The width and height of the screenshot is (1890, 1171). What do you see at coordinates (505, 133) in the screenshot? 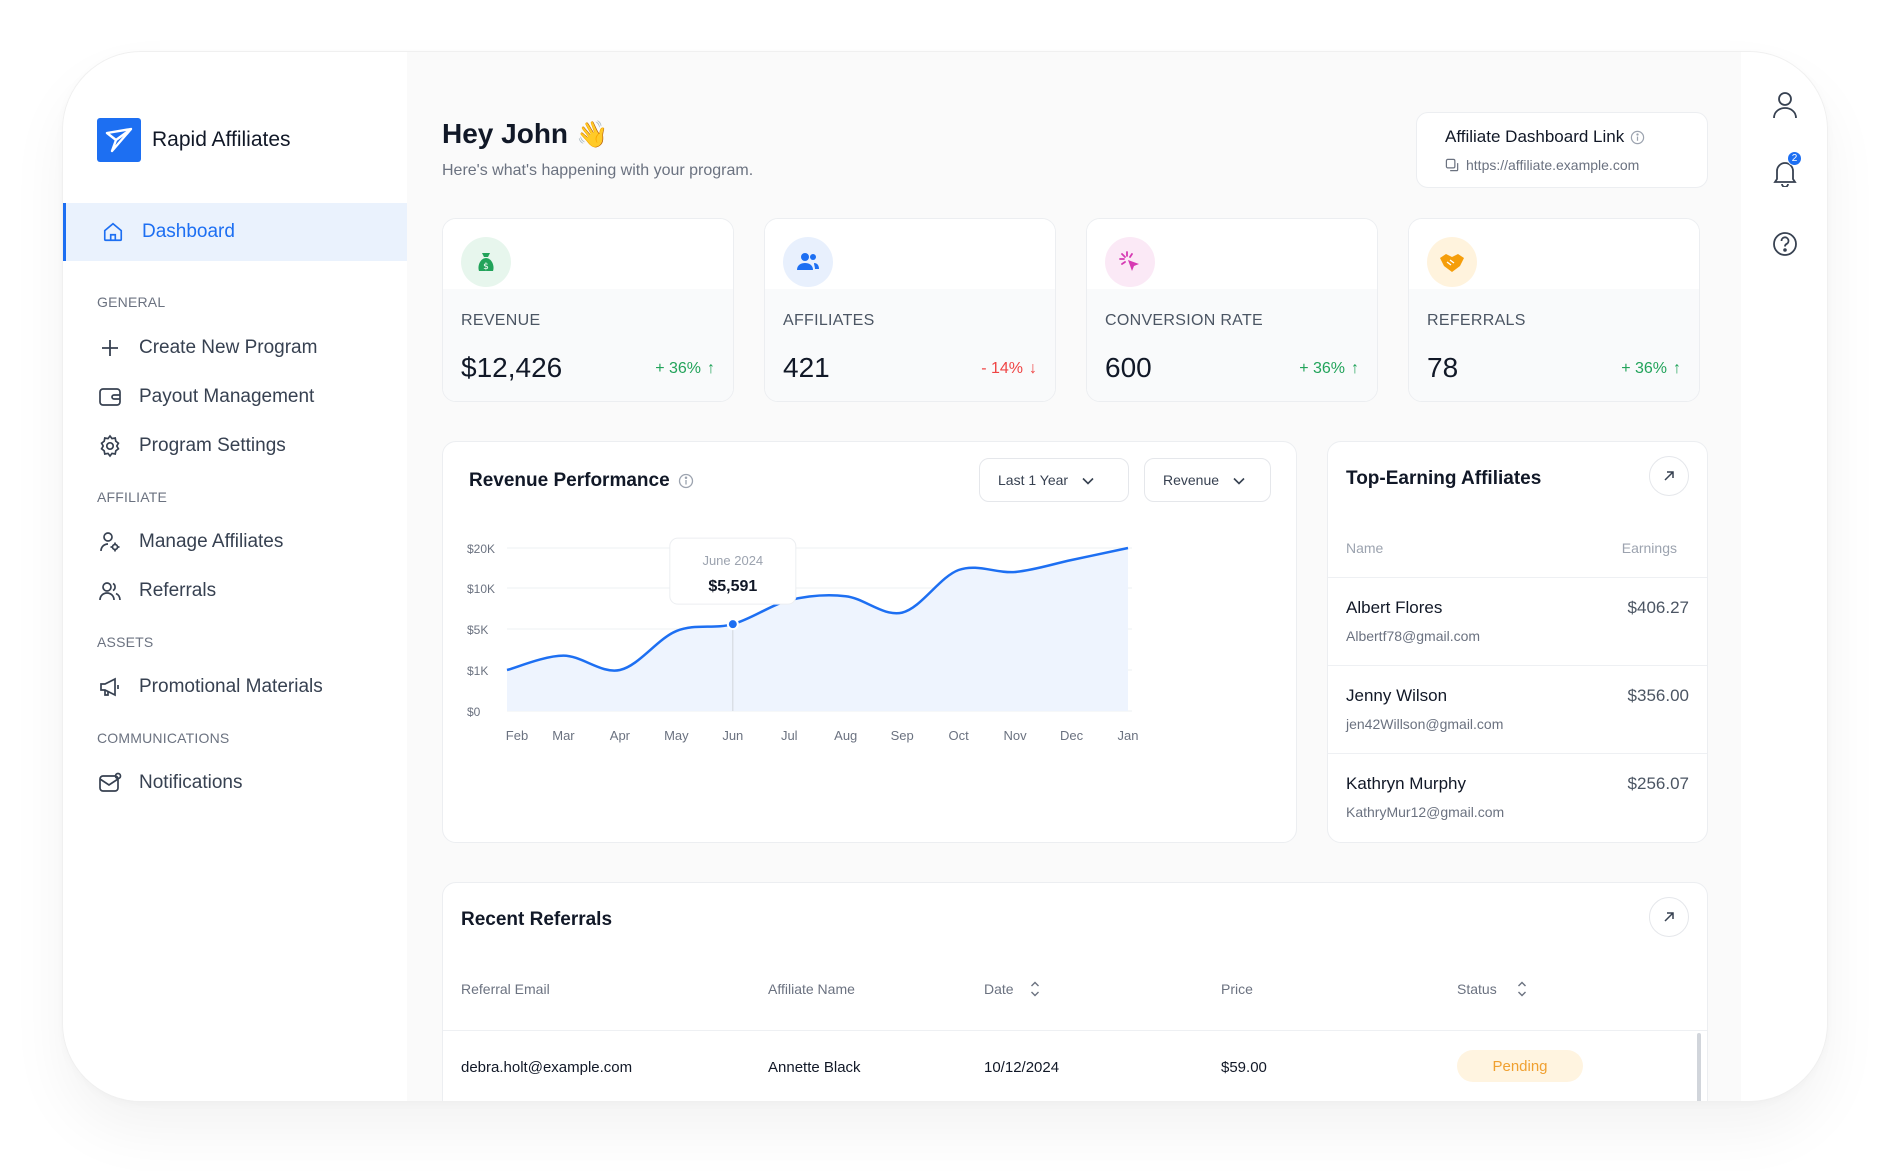
I see `greeting-text: Hey John` at bounding box center [505, 133].